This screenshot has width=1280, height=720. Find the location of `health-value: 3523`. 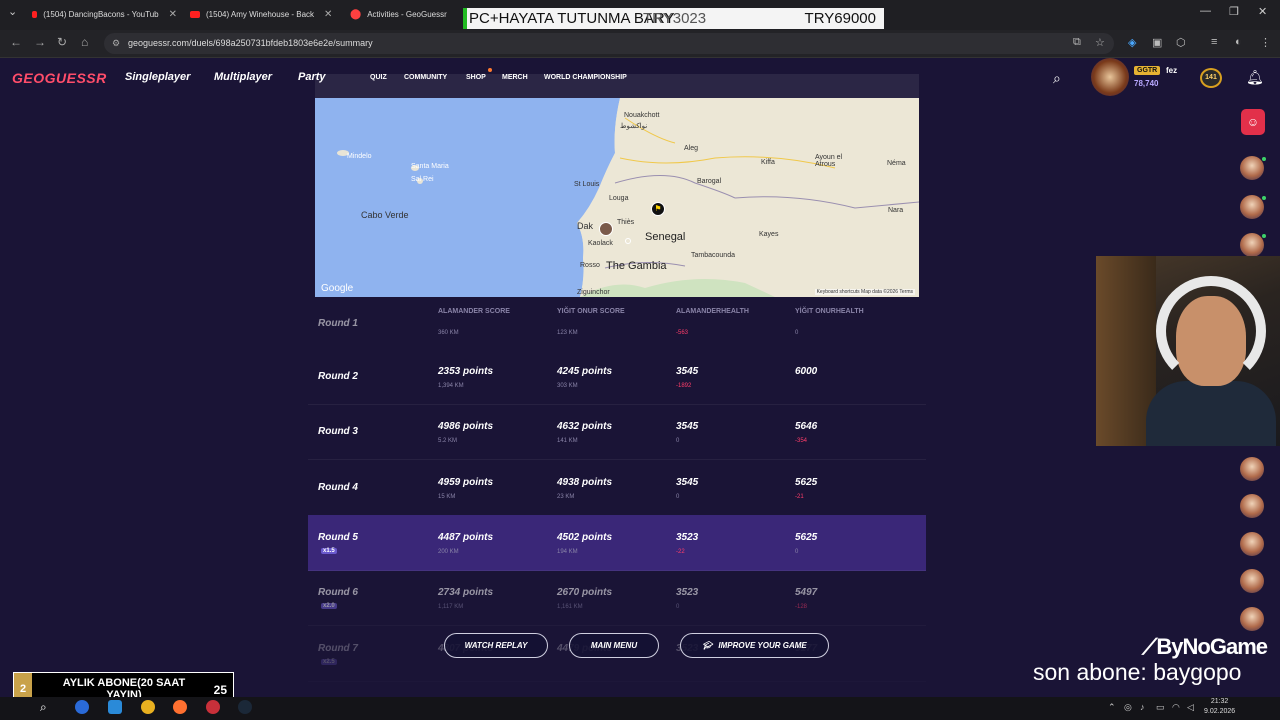

health-value: 3523 is located at coordinates (687, 592).